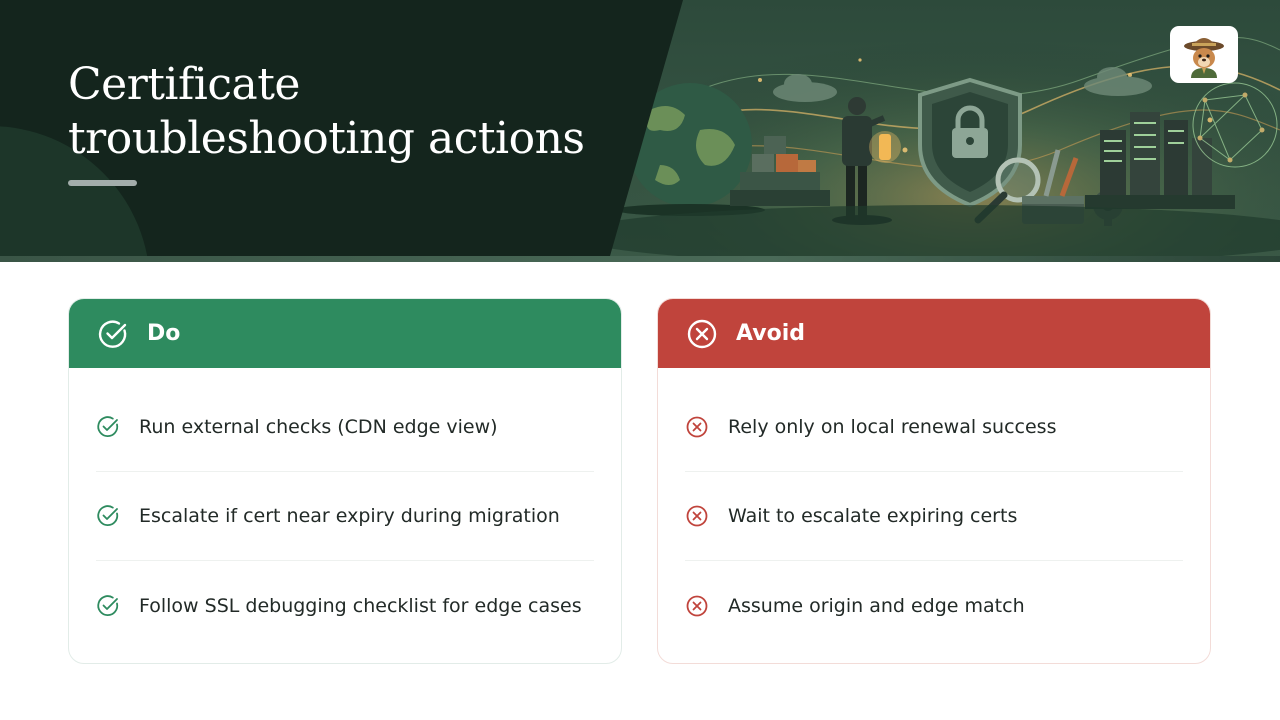  I want to click on avoid-item-text: Assume origin and edge match, so click(876, 605).